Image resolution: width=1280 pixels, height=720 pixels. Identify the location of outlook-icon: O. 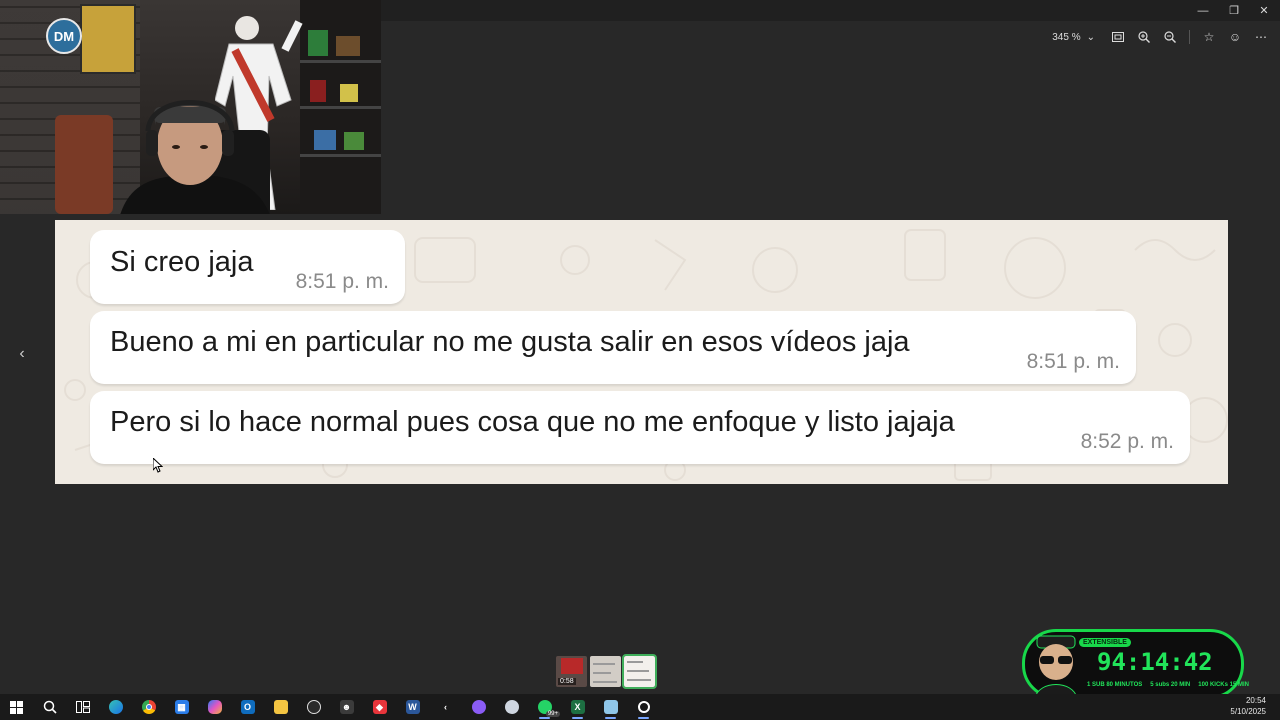
(247, 707).